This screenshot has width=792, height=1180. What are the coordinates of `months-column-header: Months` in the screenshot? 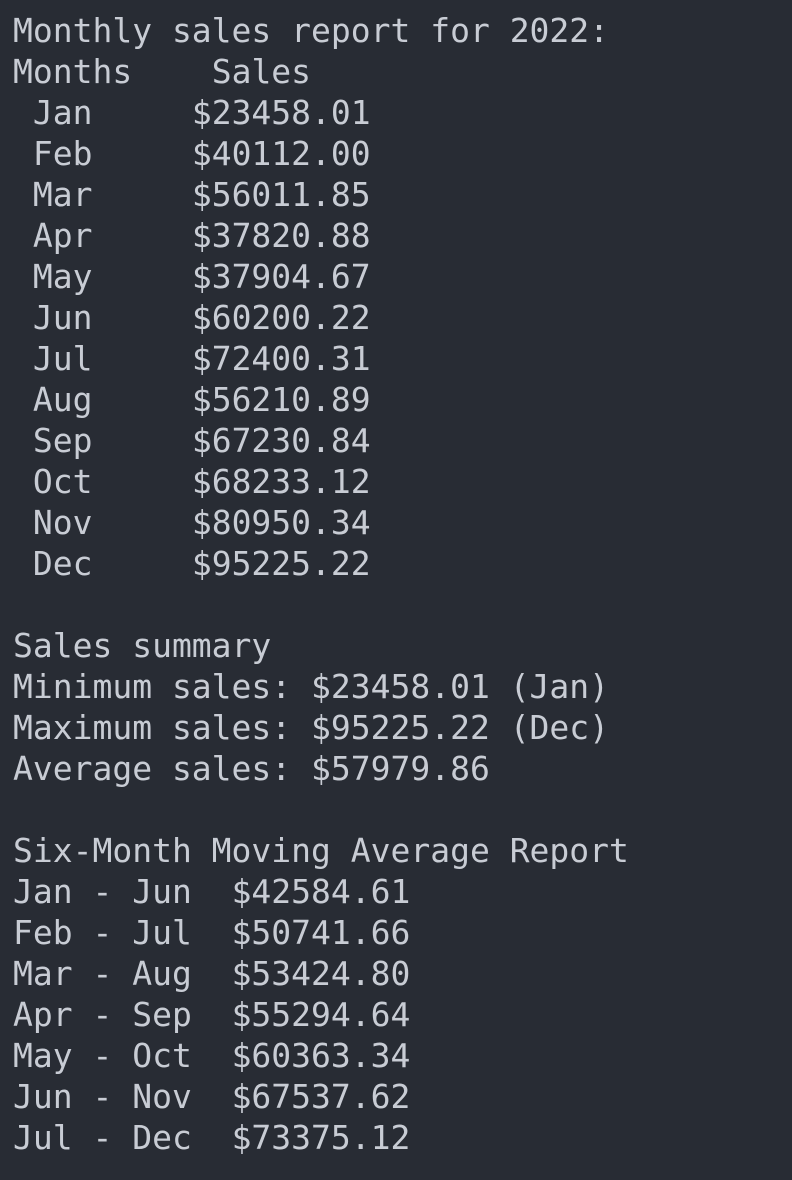 It's located at (73, 71).